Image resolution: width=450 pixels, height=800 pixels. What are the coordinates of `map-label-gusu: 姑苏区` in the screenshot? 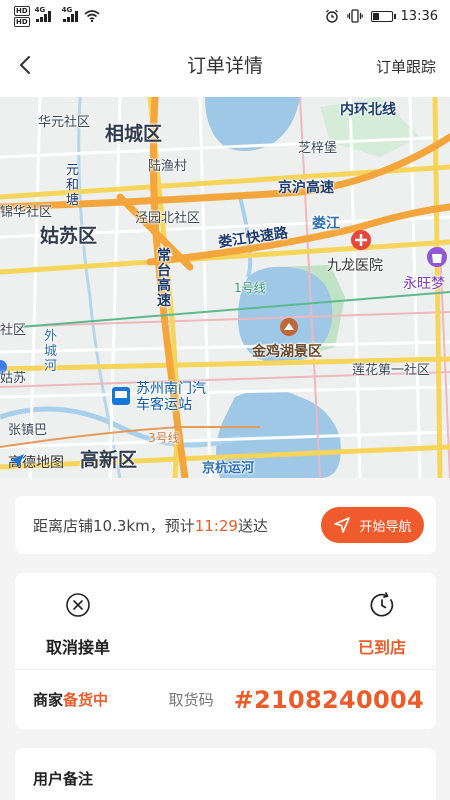 It's located at (69, 236).